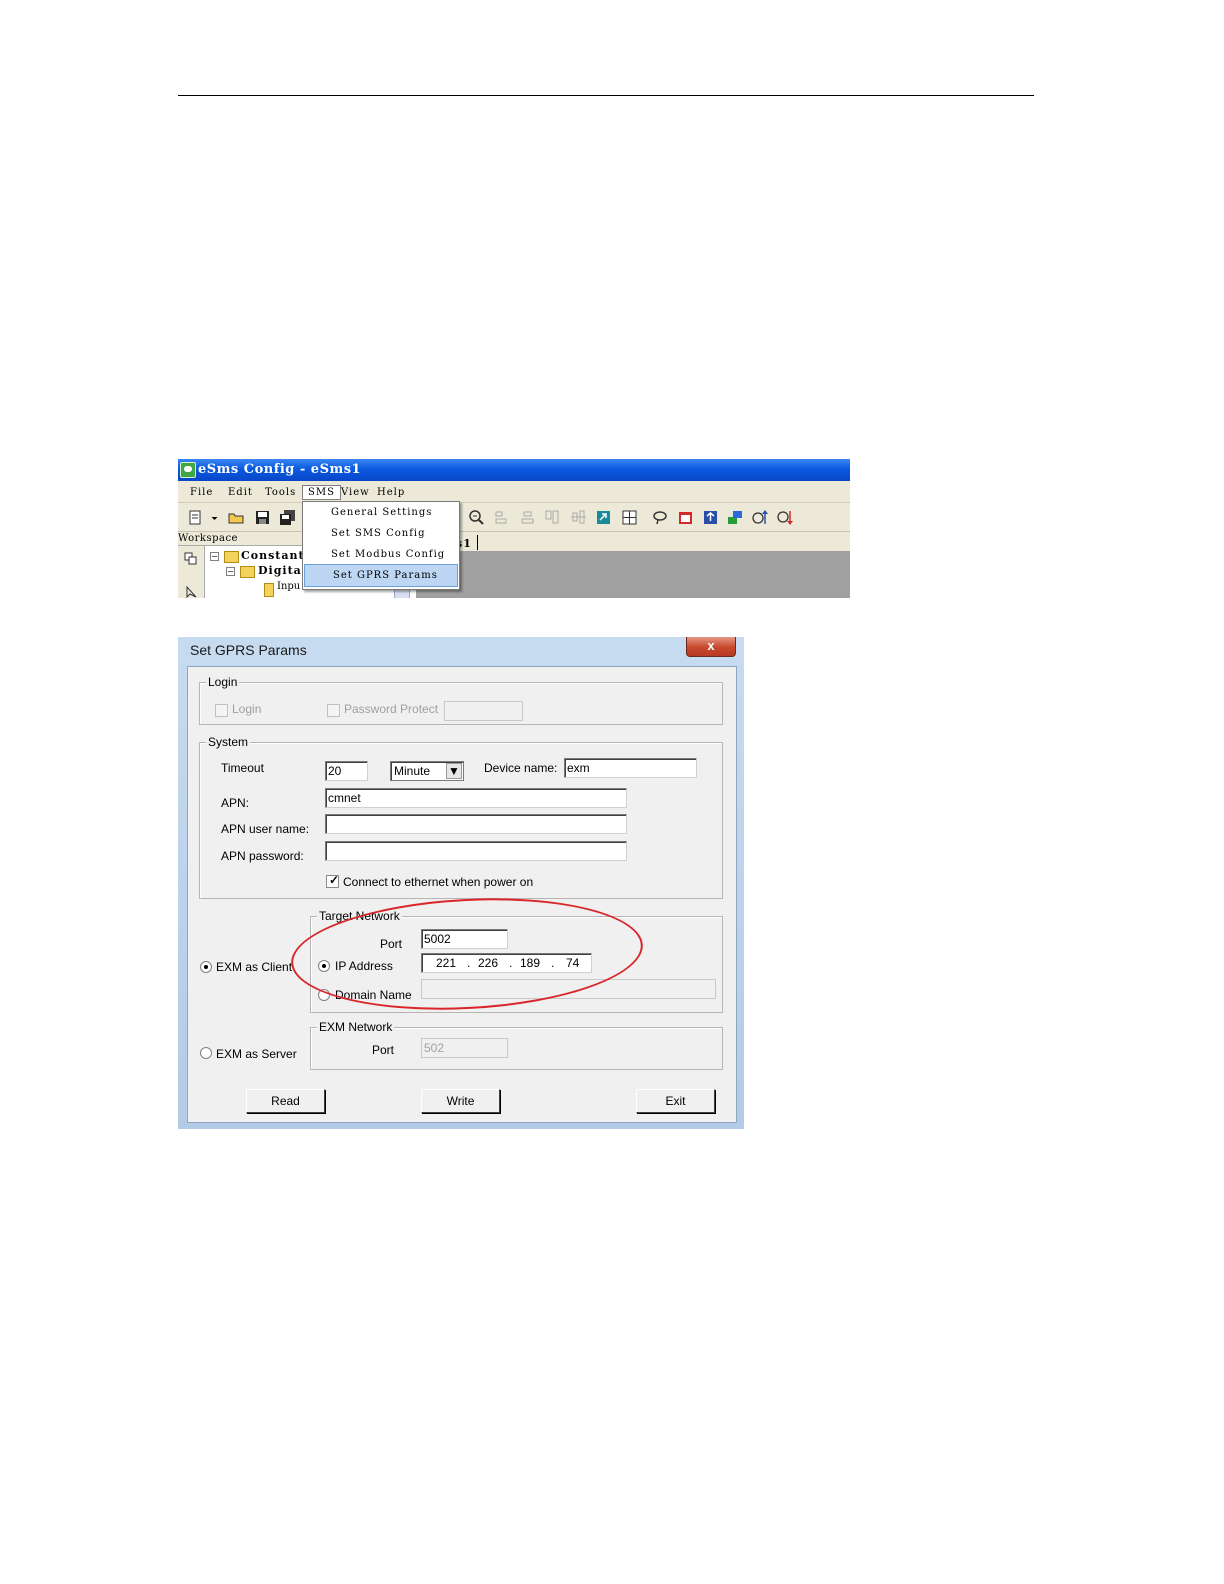 The height and width of the screenshot is (1584, 1224). What do you see at coordinates (191, 572) in the screenshot?
I see `tree-side-toolbar` at bounding box center [191, 572].